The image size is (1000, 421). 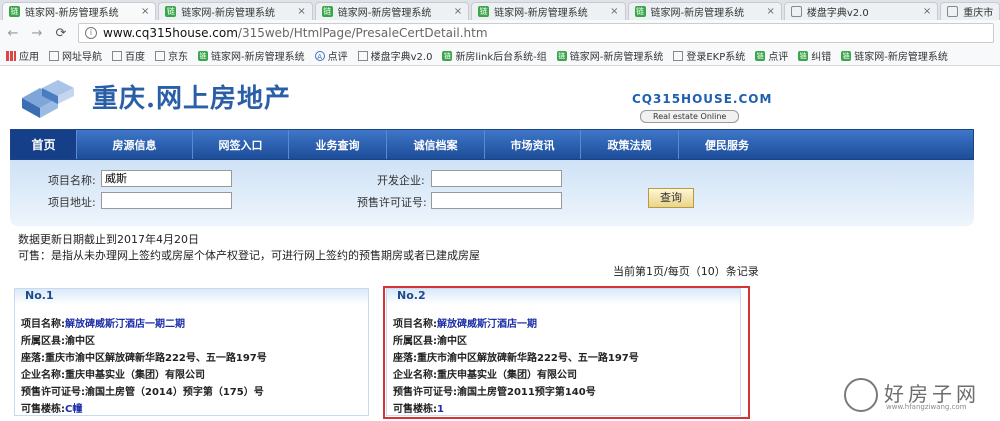 What do you see at coordinates (191, 297) in the screenshot?
I see `result-number: No.1` at bounding box center [191, 297].